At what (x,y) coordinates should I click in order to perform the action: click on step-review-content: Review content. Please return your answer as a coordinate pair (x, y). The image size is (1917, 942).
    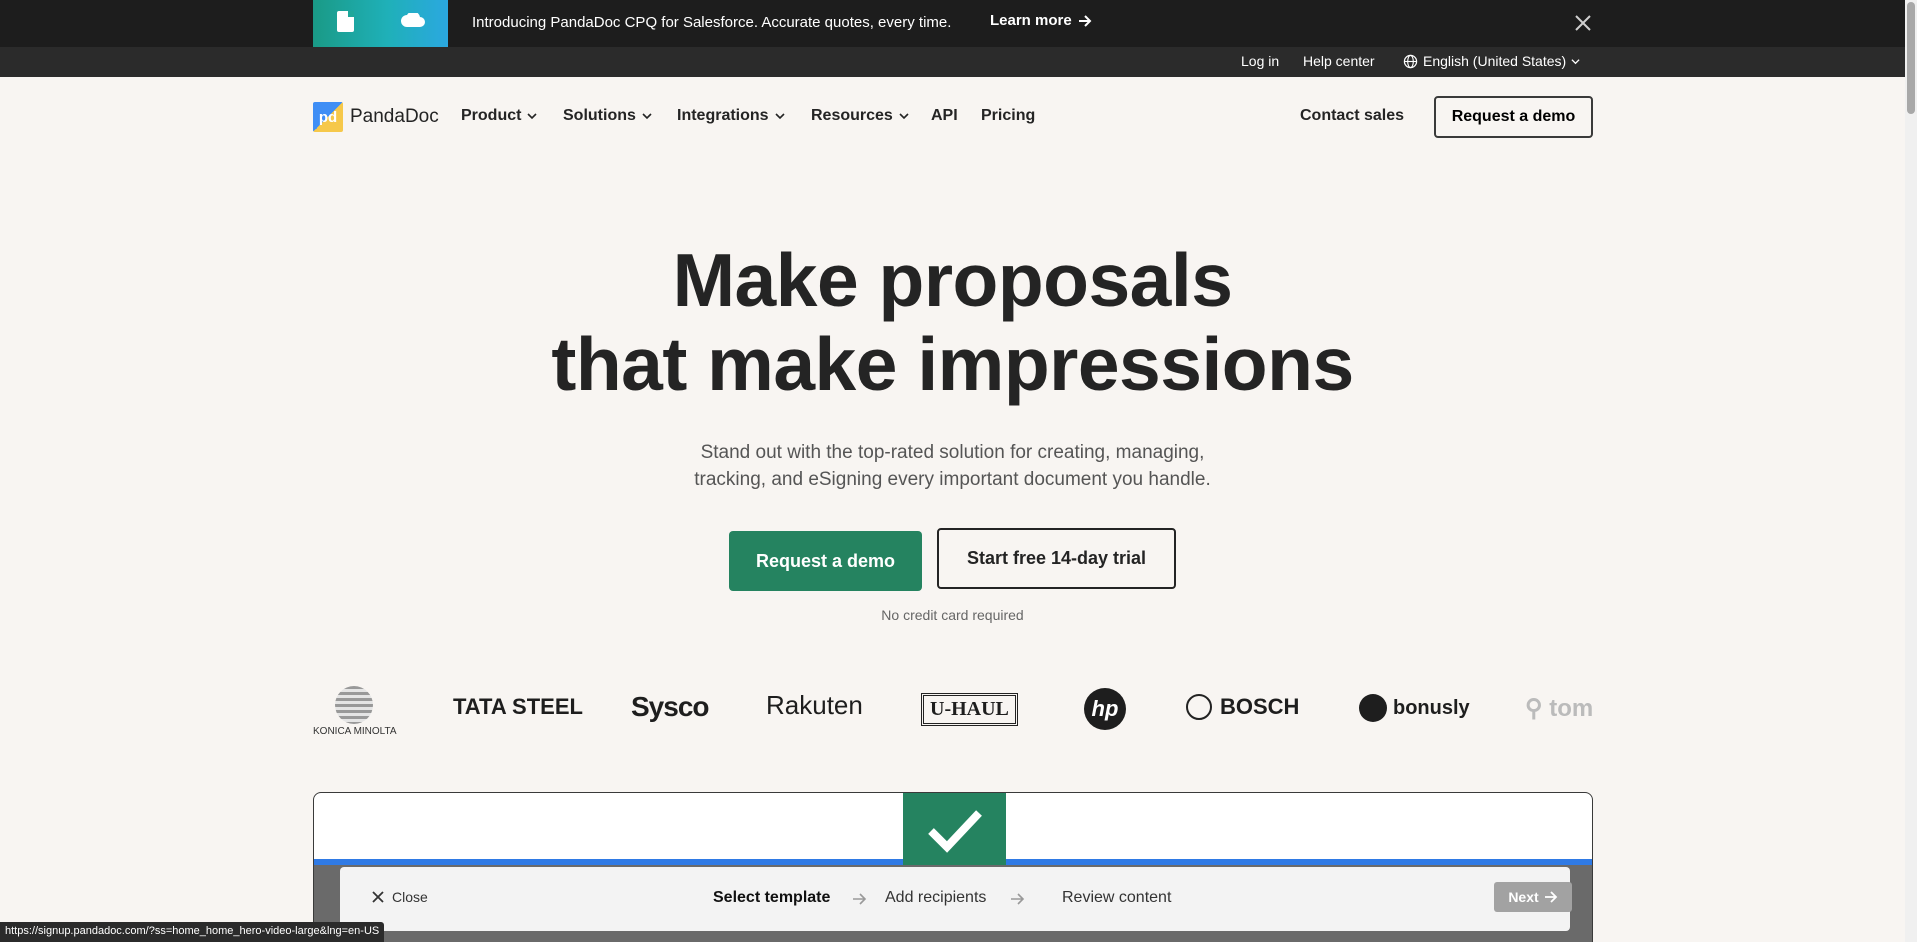
    Looking at the image, I should click on (1117, 897).